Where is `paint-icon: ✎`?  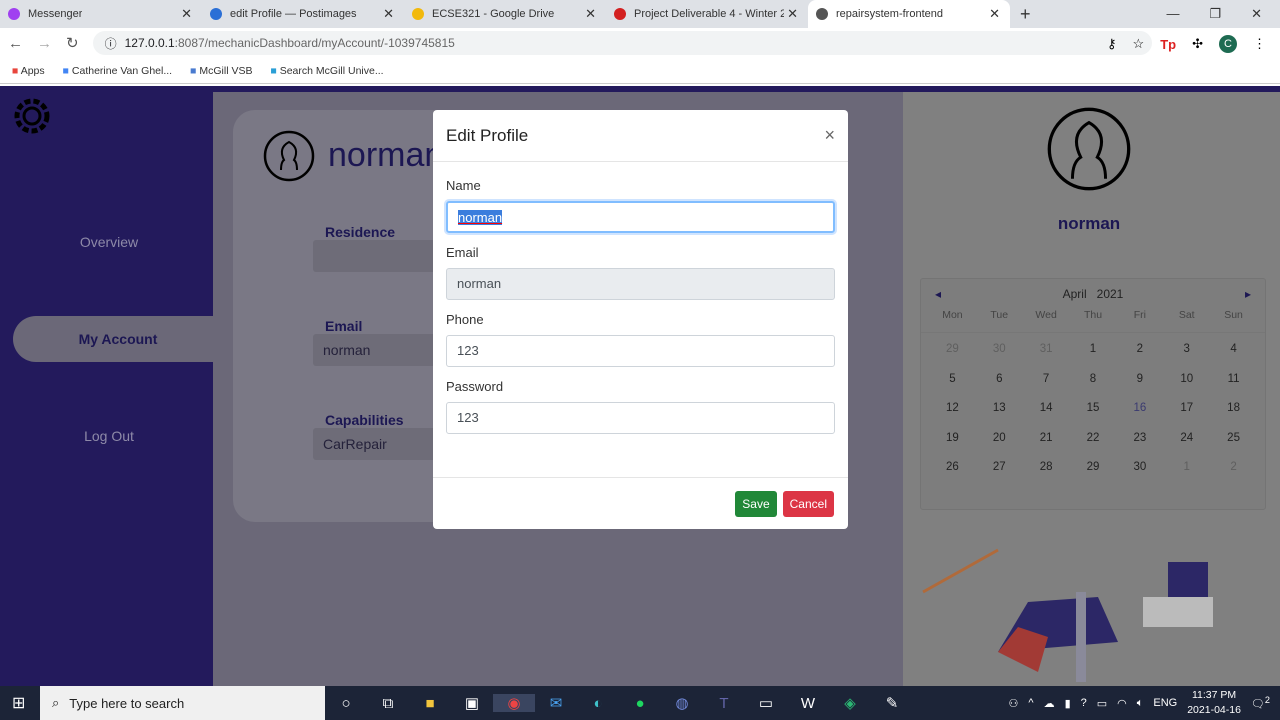 paint-icon: ✎ is located at coordinates (892, 703).